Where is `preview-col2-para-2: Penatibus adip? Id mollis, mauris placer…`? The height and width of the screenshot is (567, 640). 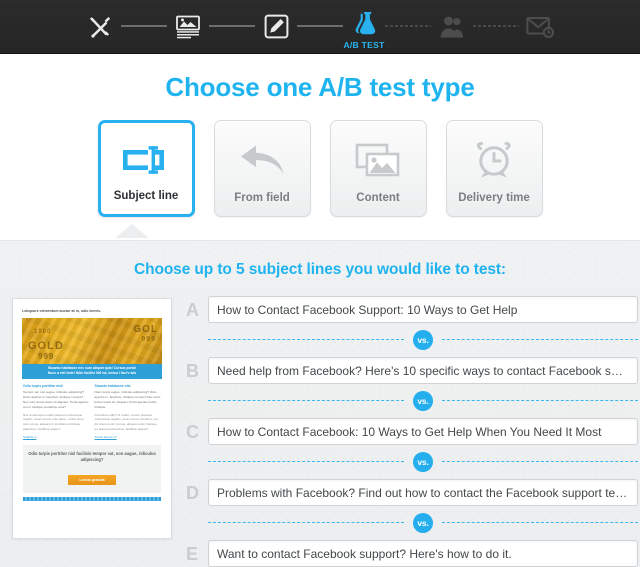 preview-col2-para-2: Penatibus adip? Id mollis, mauris placer… is located at coordinates (126, 421).